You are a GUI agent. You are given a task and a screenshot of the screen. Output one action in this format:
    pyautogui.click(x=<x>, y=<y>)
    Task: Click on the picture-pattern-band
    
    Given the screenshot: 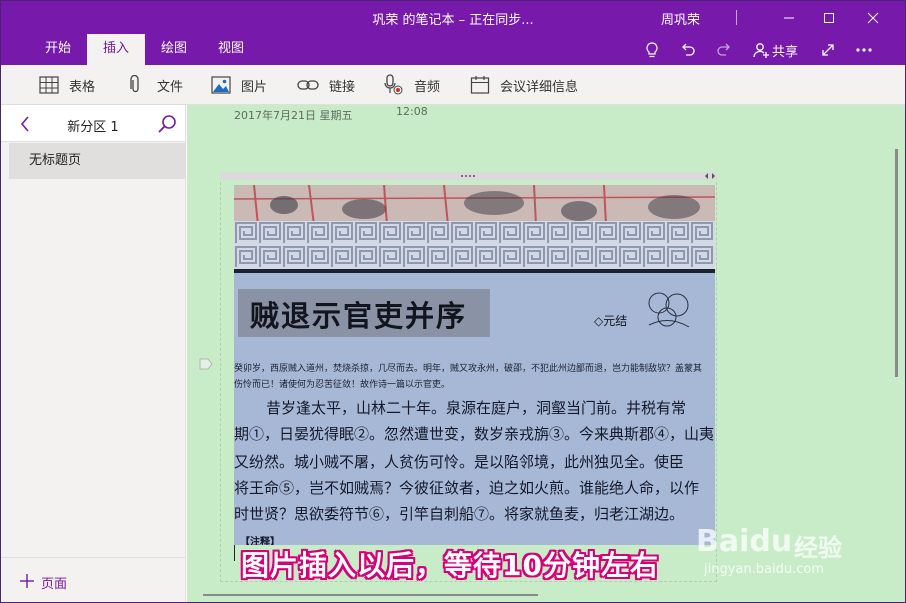 What is the action you would take?
    pyautogui.click(x=474, y=245)
    